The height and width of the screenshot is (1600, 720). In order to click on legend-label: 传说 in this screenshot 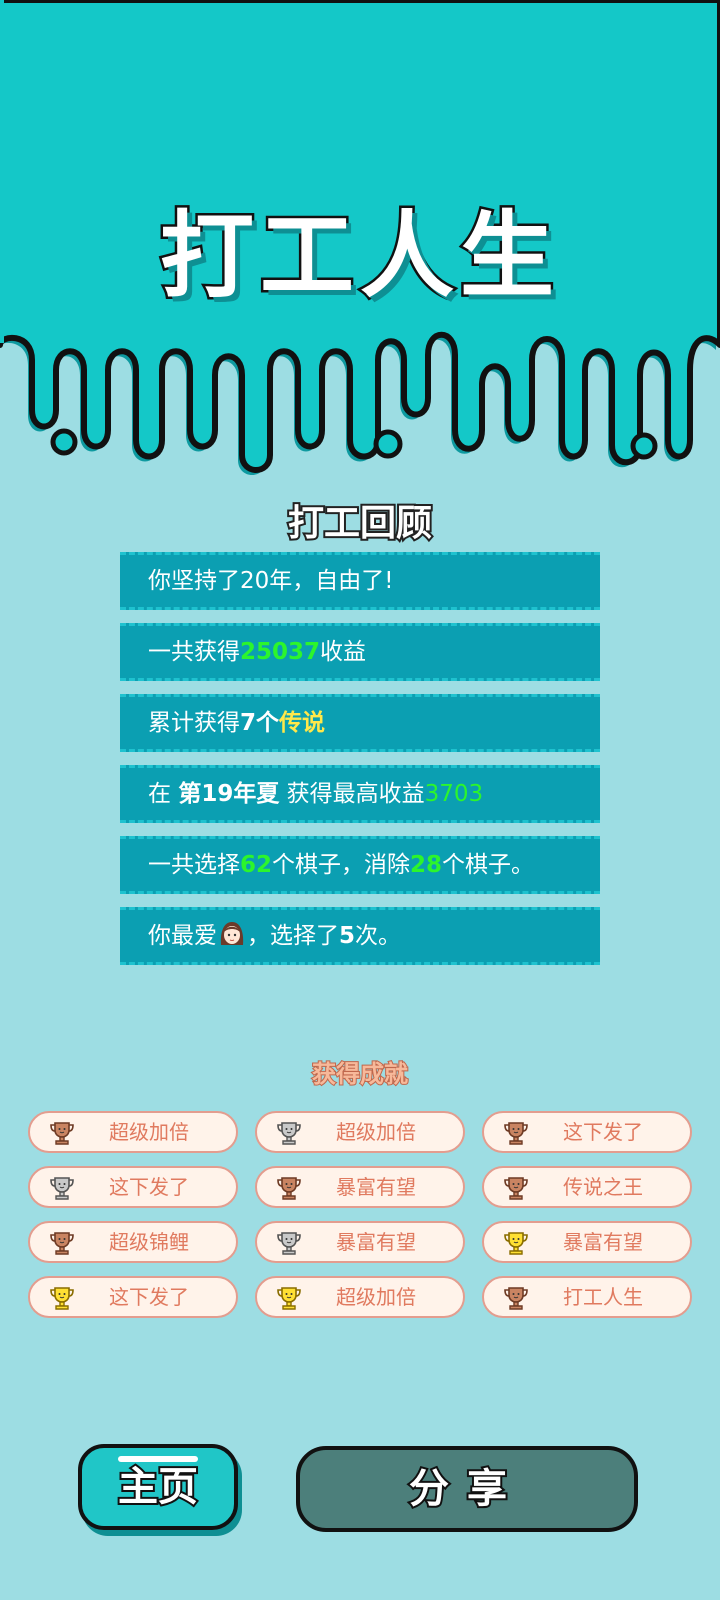, I will do `click(302, 723)`.